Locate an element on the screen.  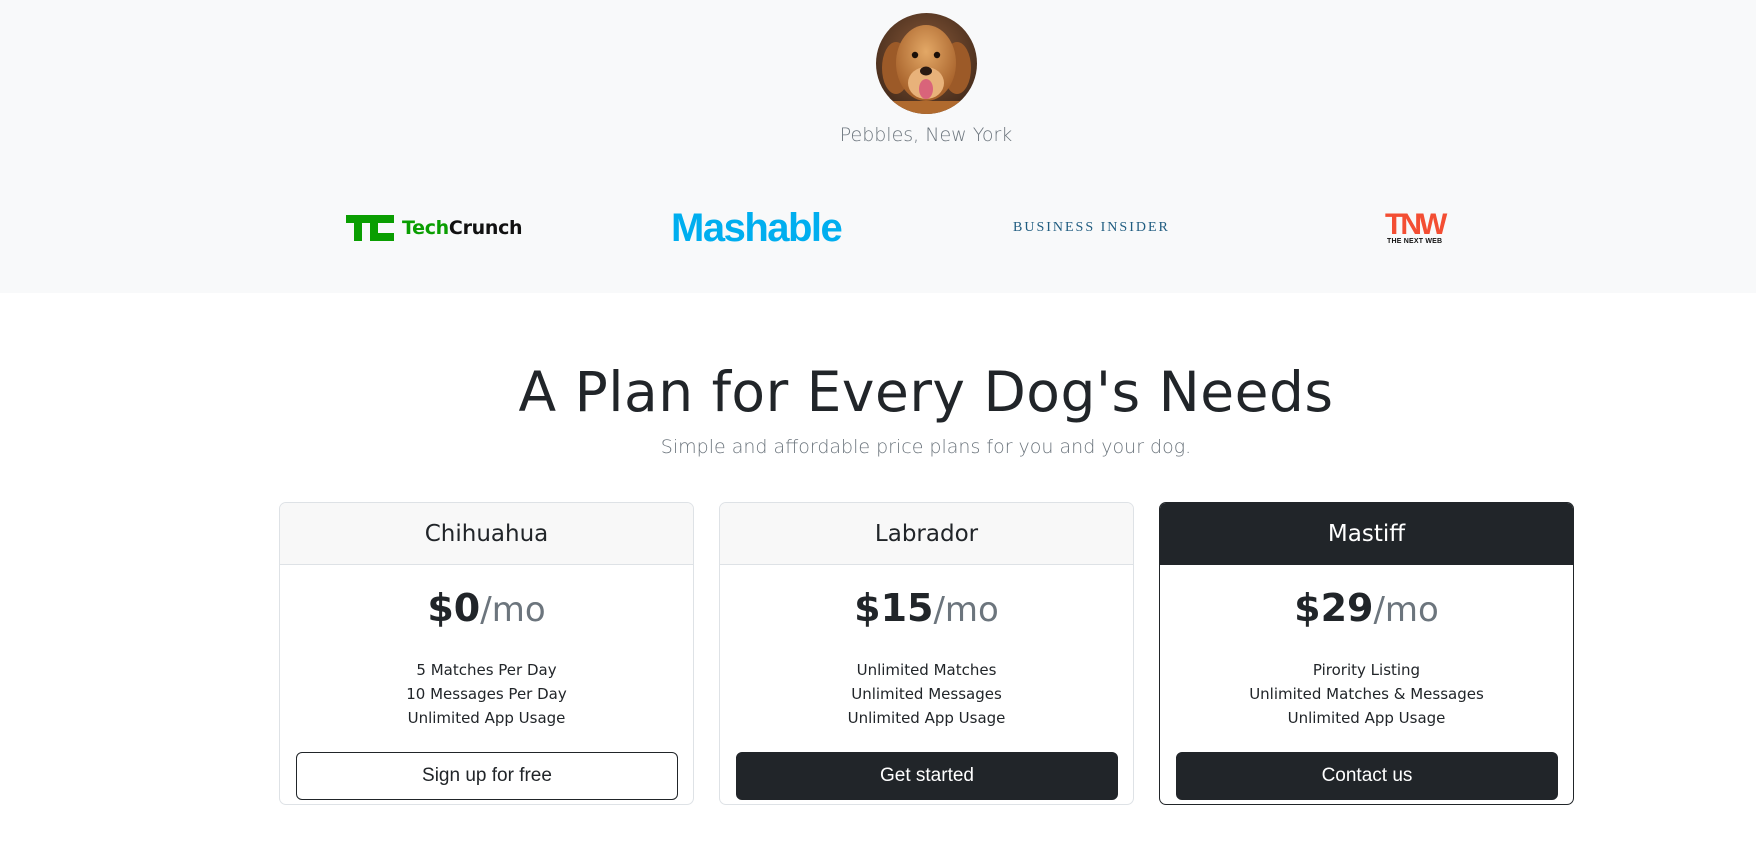
plan-price: $0/mo is located at coordinates (486, 612).